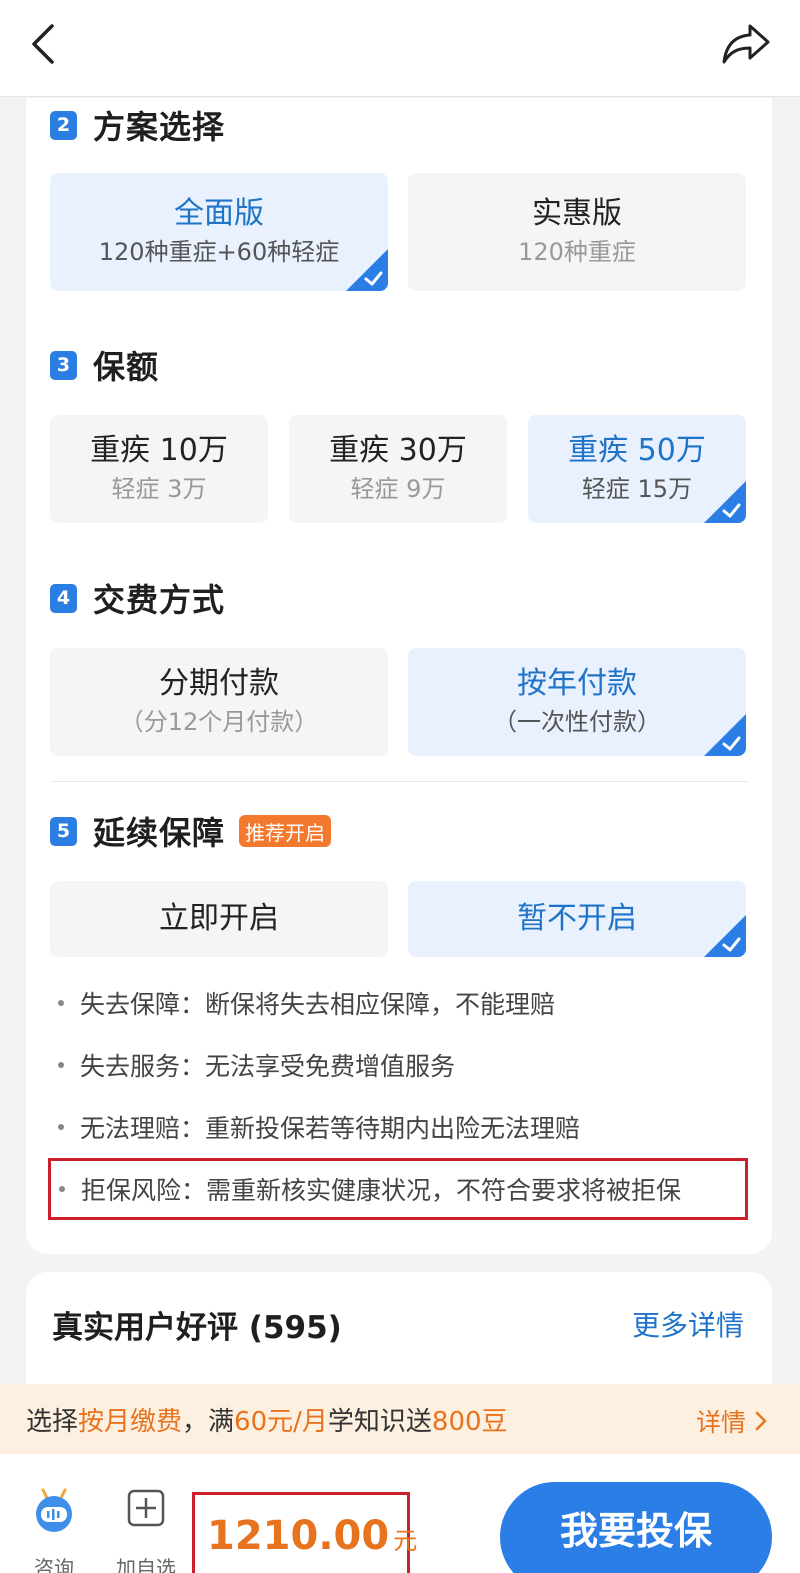  What do you see at coordinates (285, 831) in the screenshot?
I see `recommend-tag: 推荐开启` at bounding box center [285, 831].